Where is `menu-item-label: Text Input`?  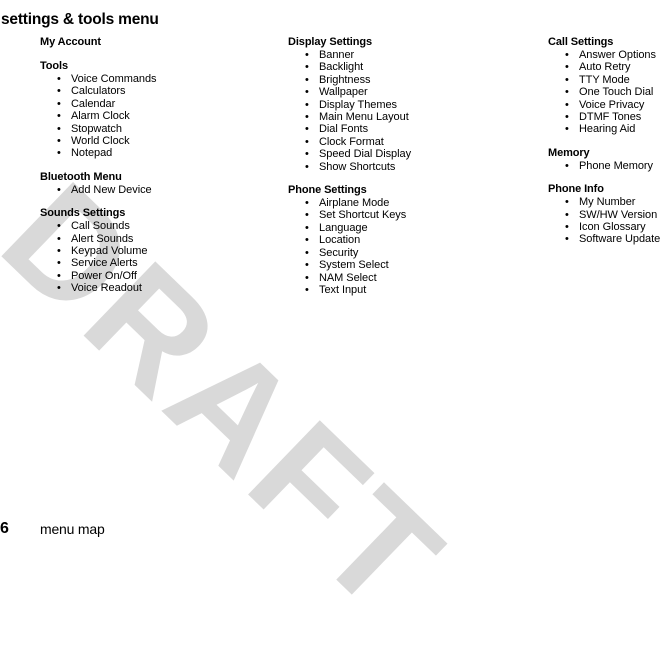 menu-item-label: Text Input is located at coordinates (343, 289).